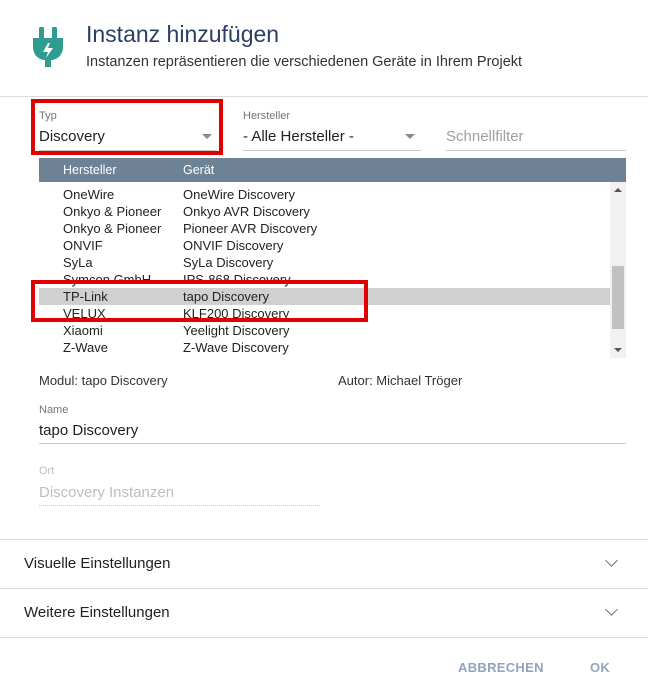 The width and height of the screenshot is (648, 697). I want to click on scrollbar-thumb, so click(618, 297).